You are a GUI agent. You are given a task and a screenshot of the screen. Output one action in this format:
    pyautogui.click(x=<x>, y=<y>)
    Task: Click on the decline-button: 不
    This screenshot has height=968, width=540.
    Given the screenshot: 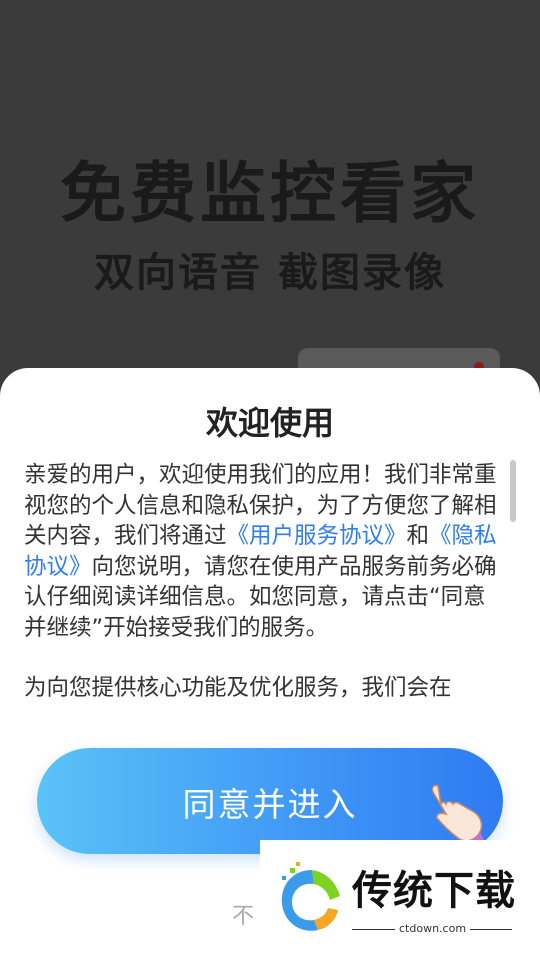 What is the action you would take?
    pyautogui.click(x=243, y=914)
    